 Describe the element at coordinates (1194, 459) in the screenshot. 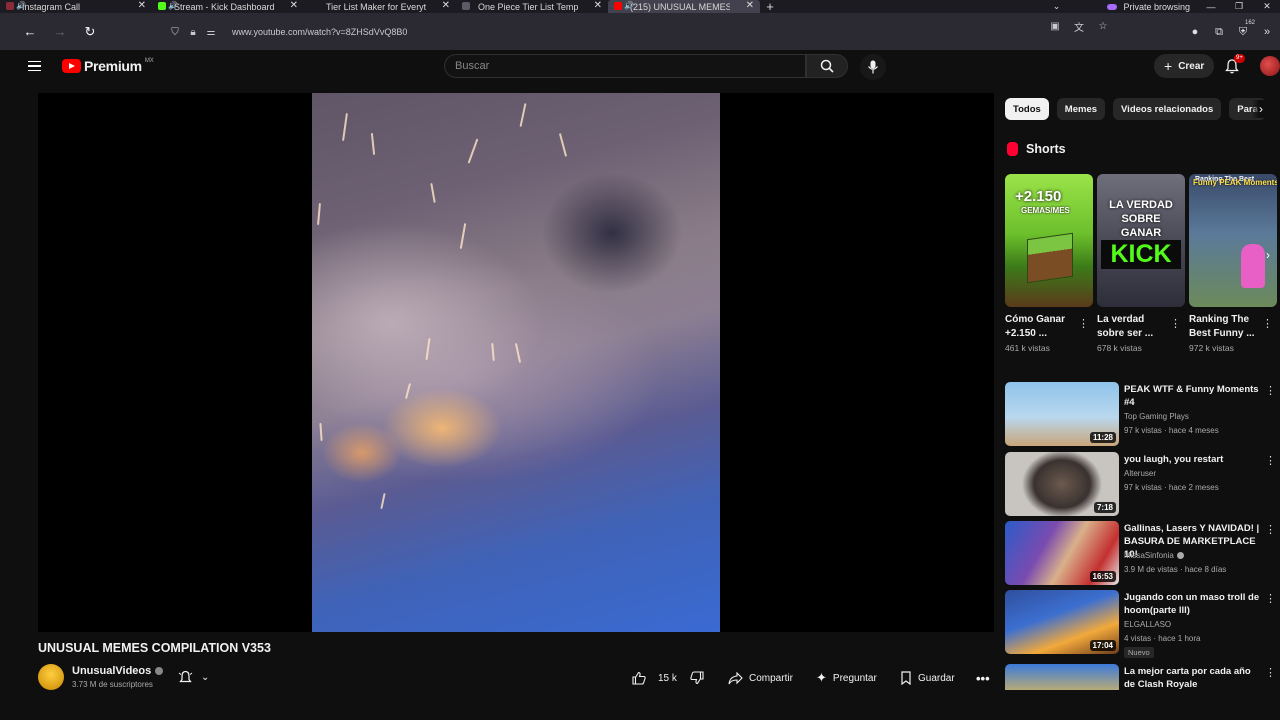

I see `video-title: you laugh, you restart` at that location.